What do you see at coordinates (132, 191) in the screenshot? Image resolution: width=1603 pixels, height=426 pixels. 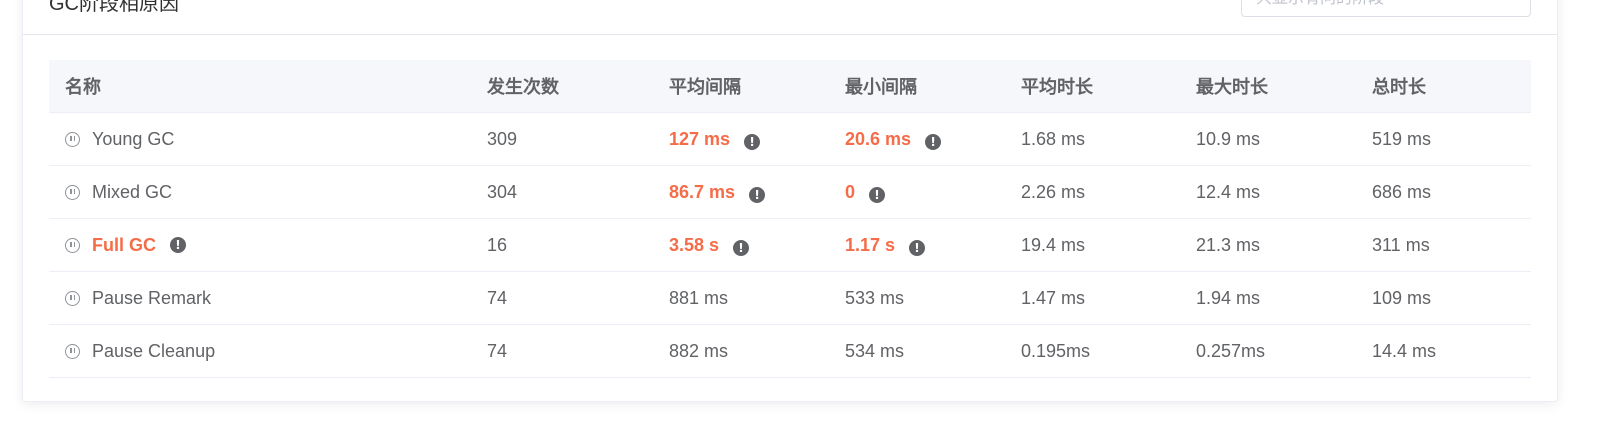 I see `phase-name: Mixed GC` at bounding box center [132, 191].